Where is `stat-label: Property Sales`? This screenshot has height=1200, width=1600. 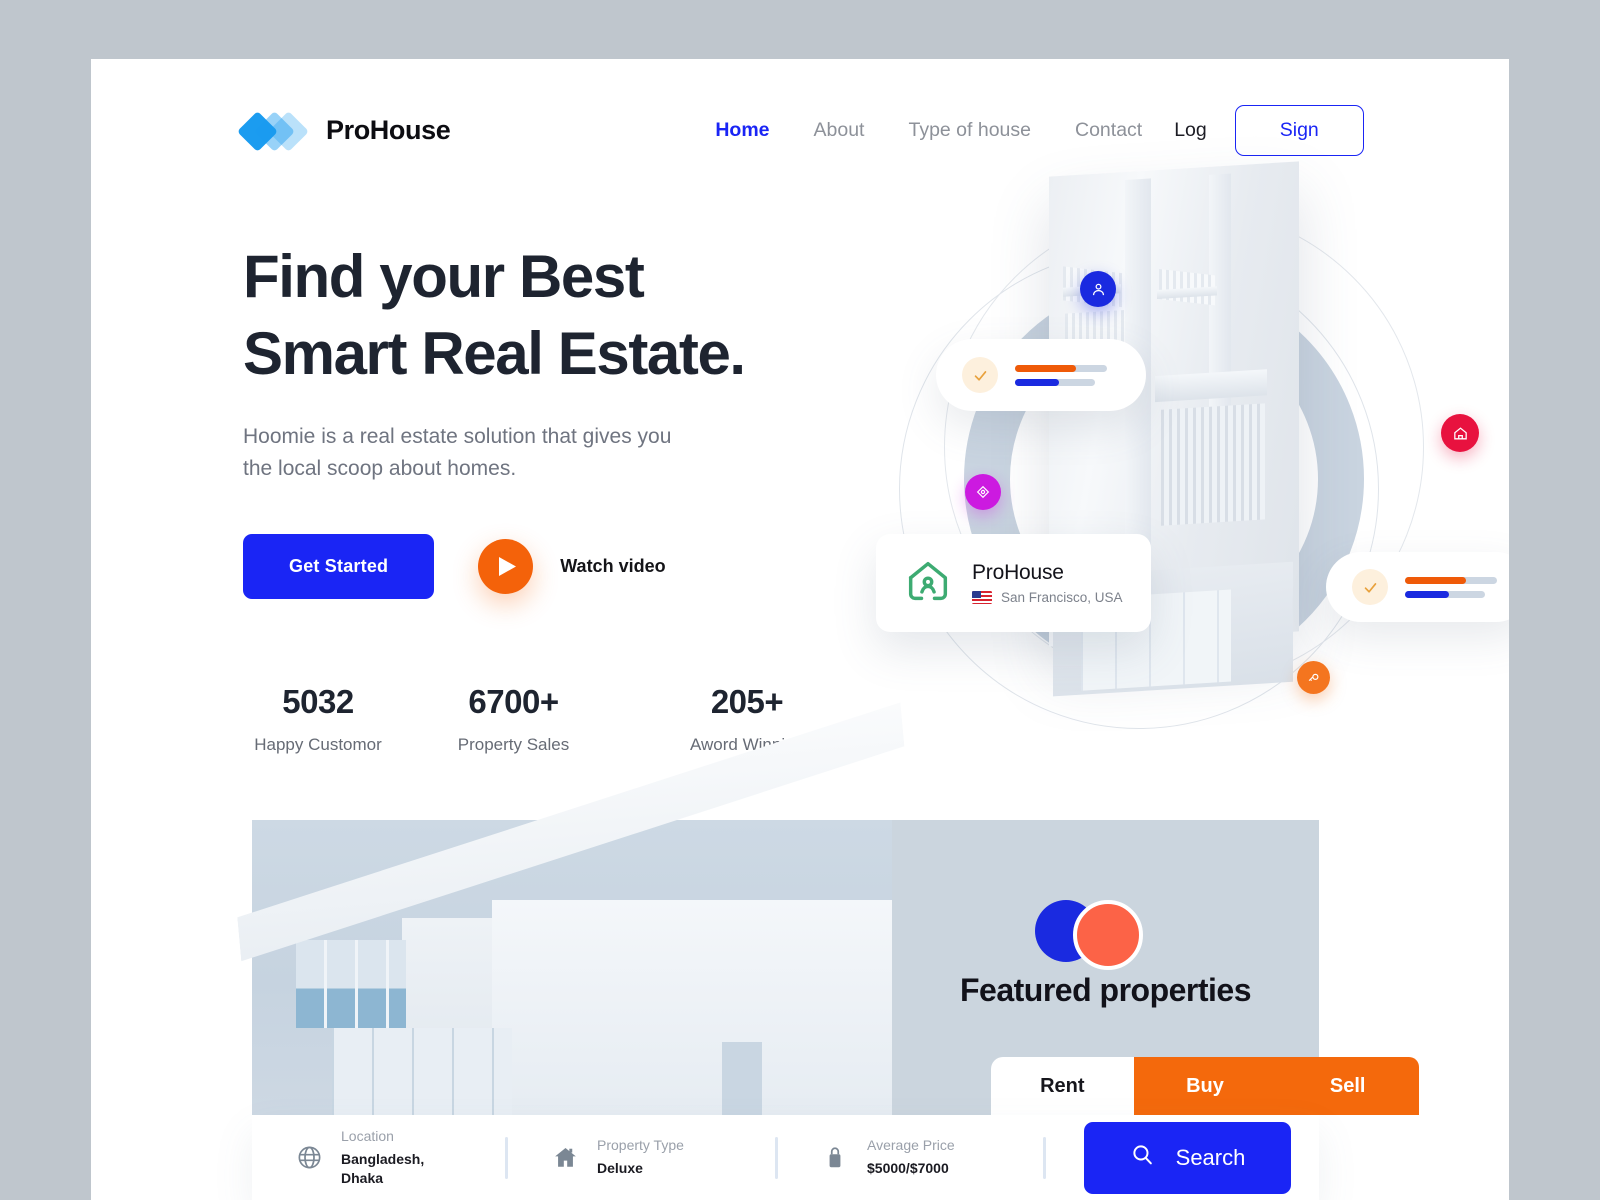 stat-label: Property Sales is located at coordinates (513, 745).